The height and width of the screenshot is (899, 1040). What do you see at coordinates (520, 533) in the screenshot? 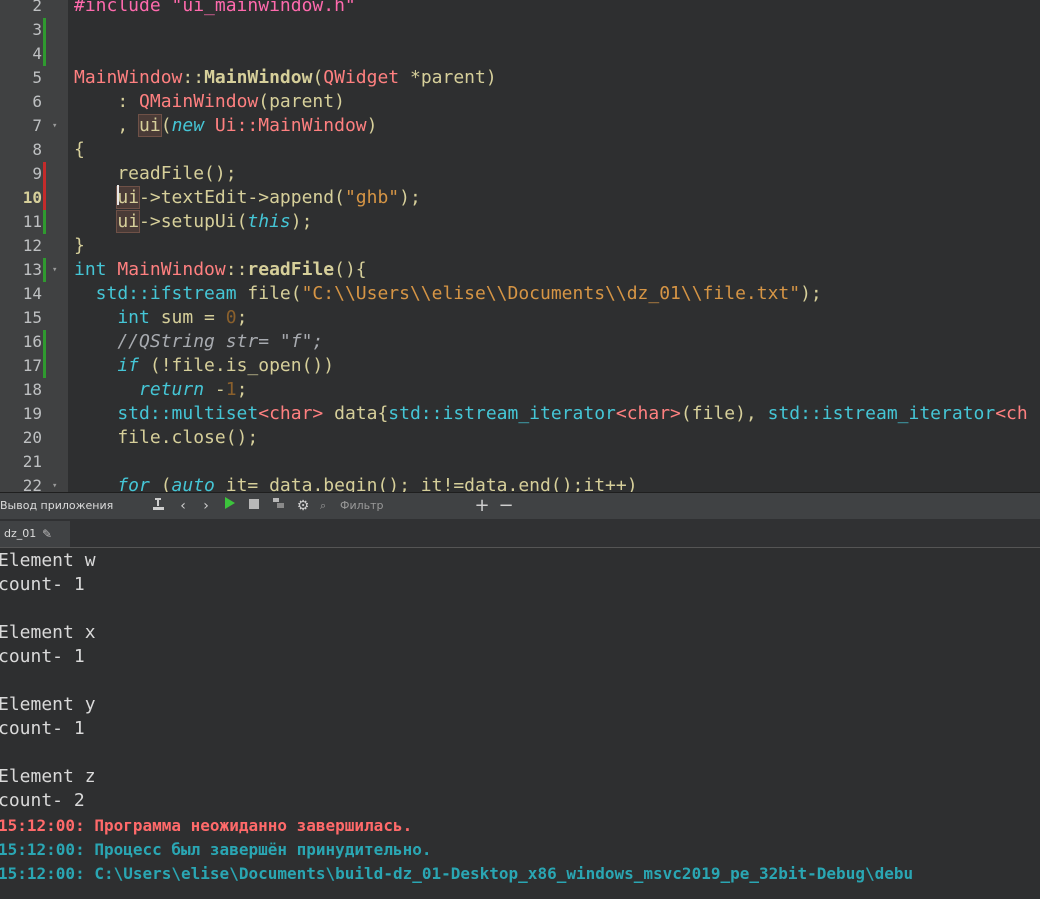
I see `output-tab-bar: dz_01 ✎` at bounding box center [520, 533].